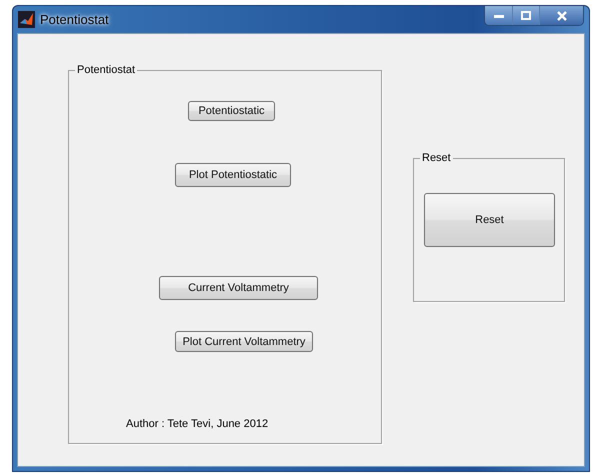 The width and height of the screenshot is (596, 475). What do you see at coordinates (231, 111) in the screenshot?
I see `action-button: Potentiostatic` at bounding box center [231, 111].